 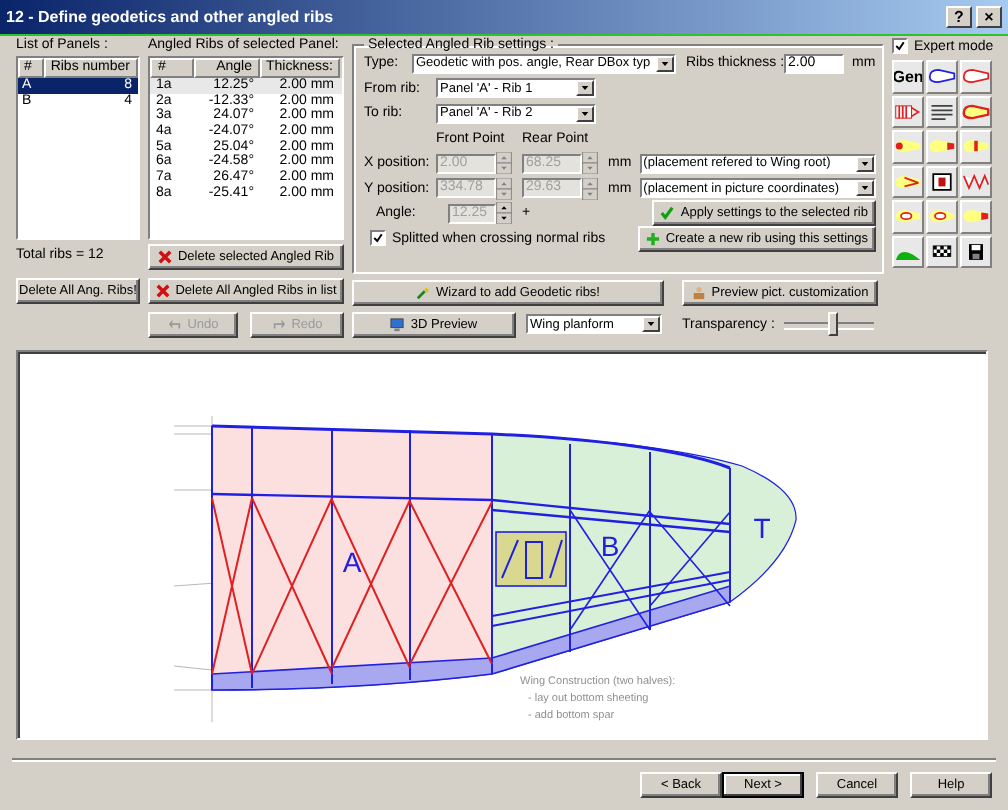 What do you see at coordinates (959, 17) in the screenshot?
I see `help-button: ?` at bounding box center [959, 17].